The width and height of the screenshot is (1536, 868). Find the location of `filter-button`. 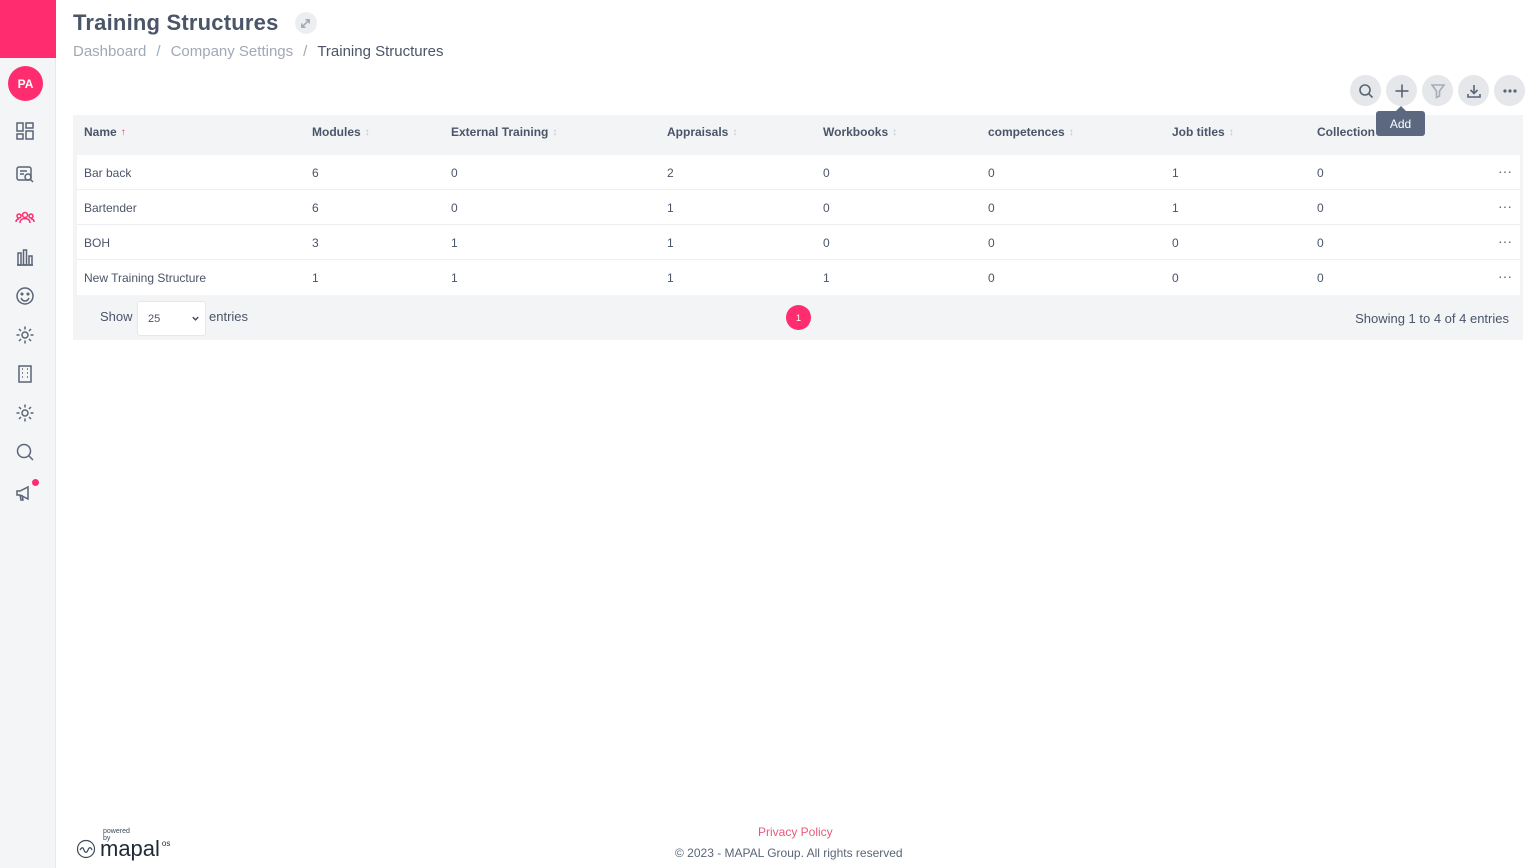

filter-button is located at coordinates (1437, 90).